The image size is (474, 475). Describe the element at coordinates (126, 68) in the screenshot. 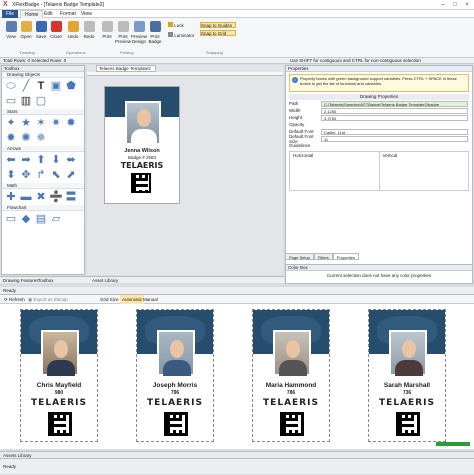

I see `document-tab: Telaeris Badge Template2` at that location.